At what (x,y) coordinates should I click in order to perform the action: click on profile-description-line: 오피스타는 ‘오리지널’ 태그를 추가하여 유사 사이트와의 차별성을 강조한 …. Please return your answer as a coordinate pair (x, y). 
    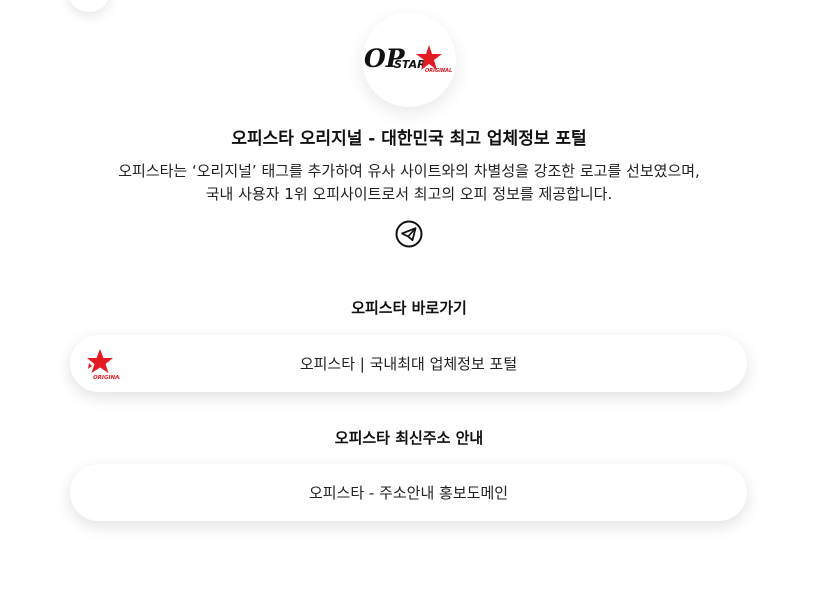
    Looking at the image, I should click on (409, 171).